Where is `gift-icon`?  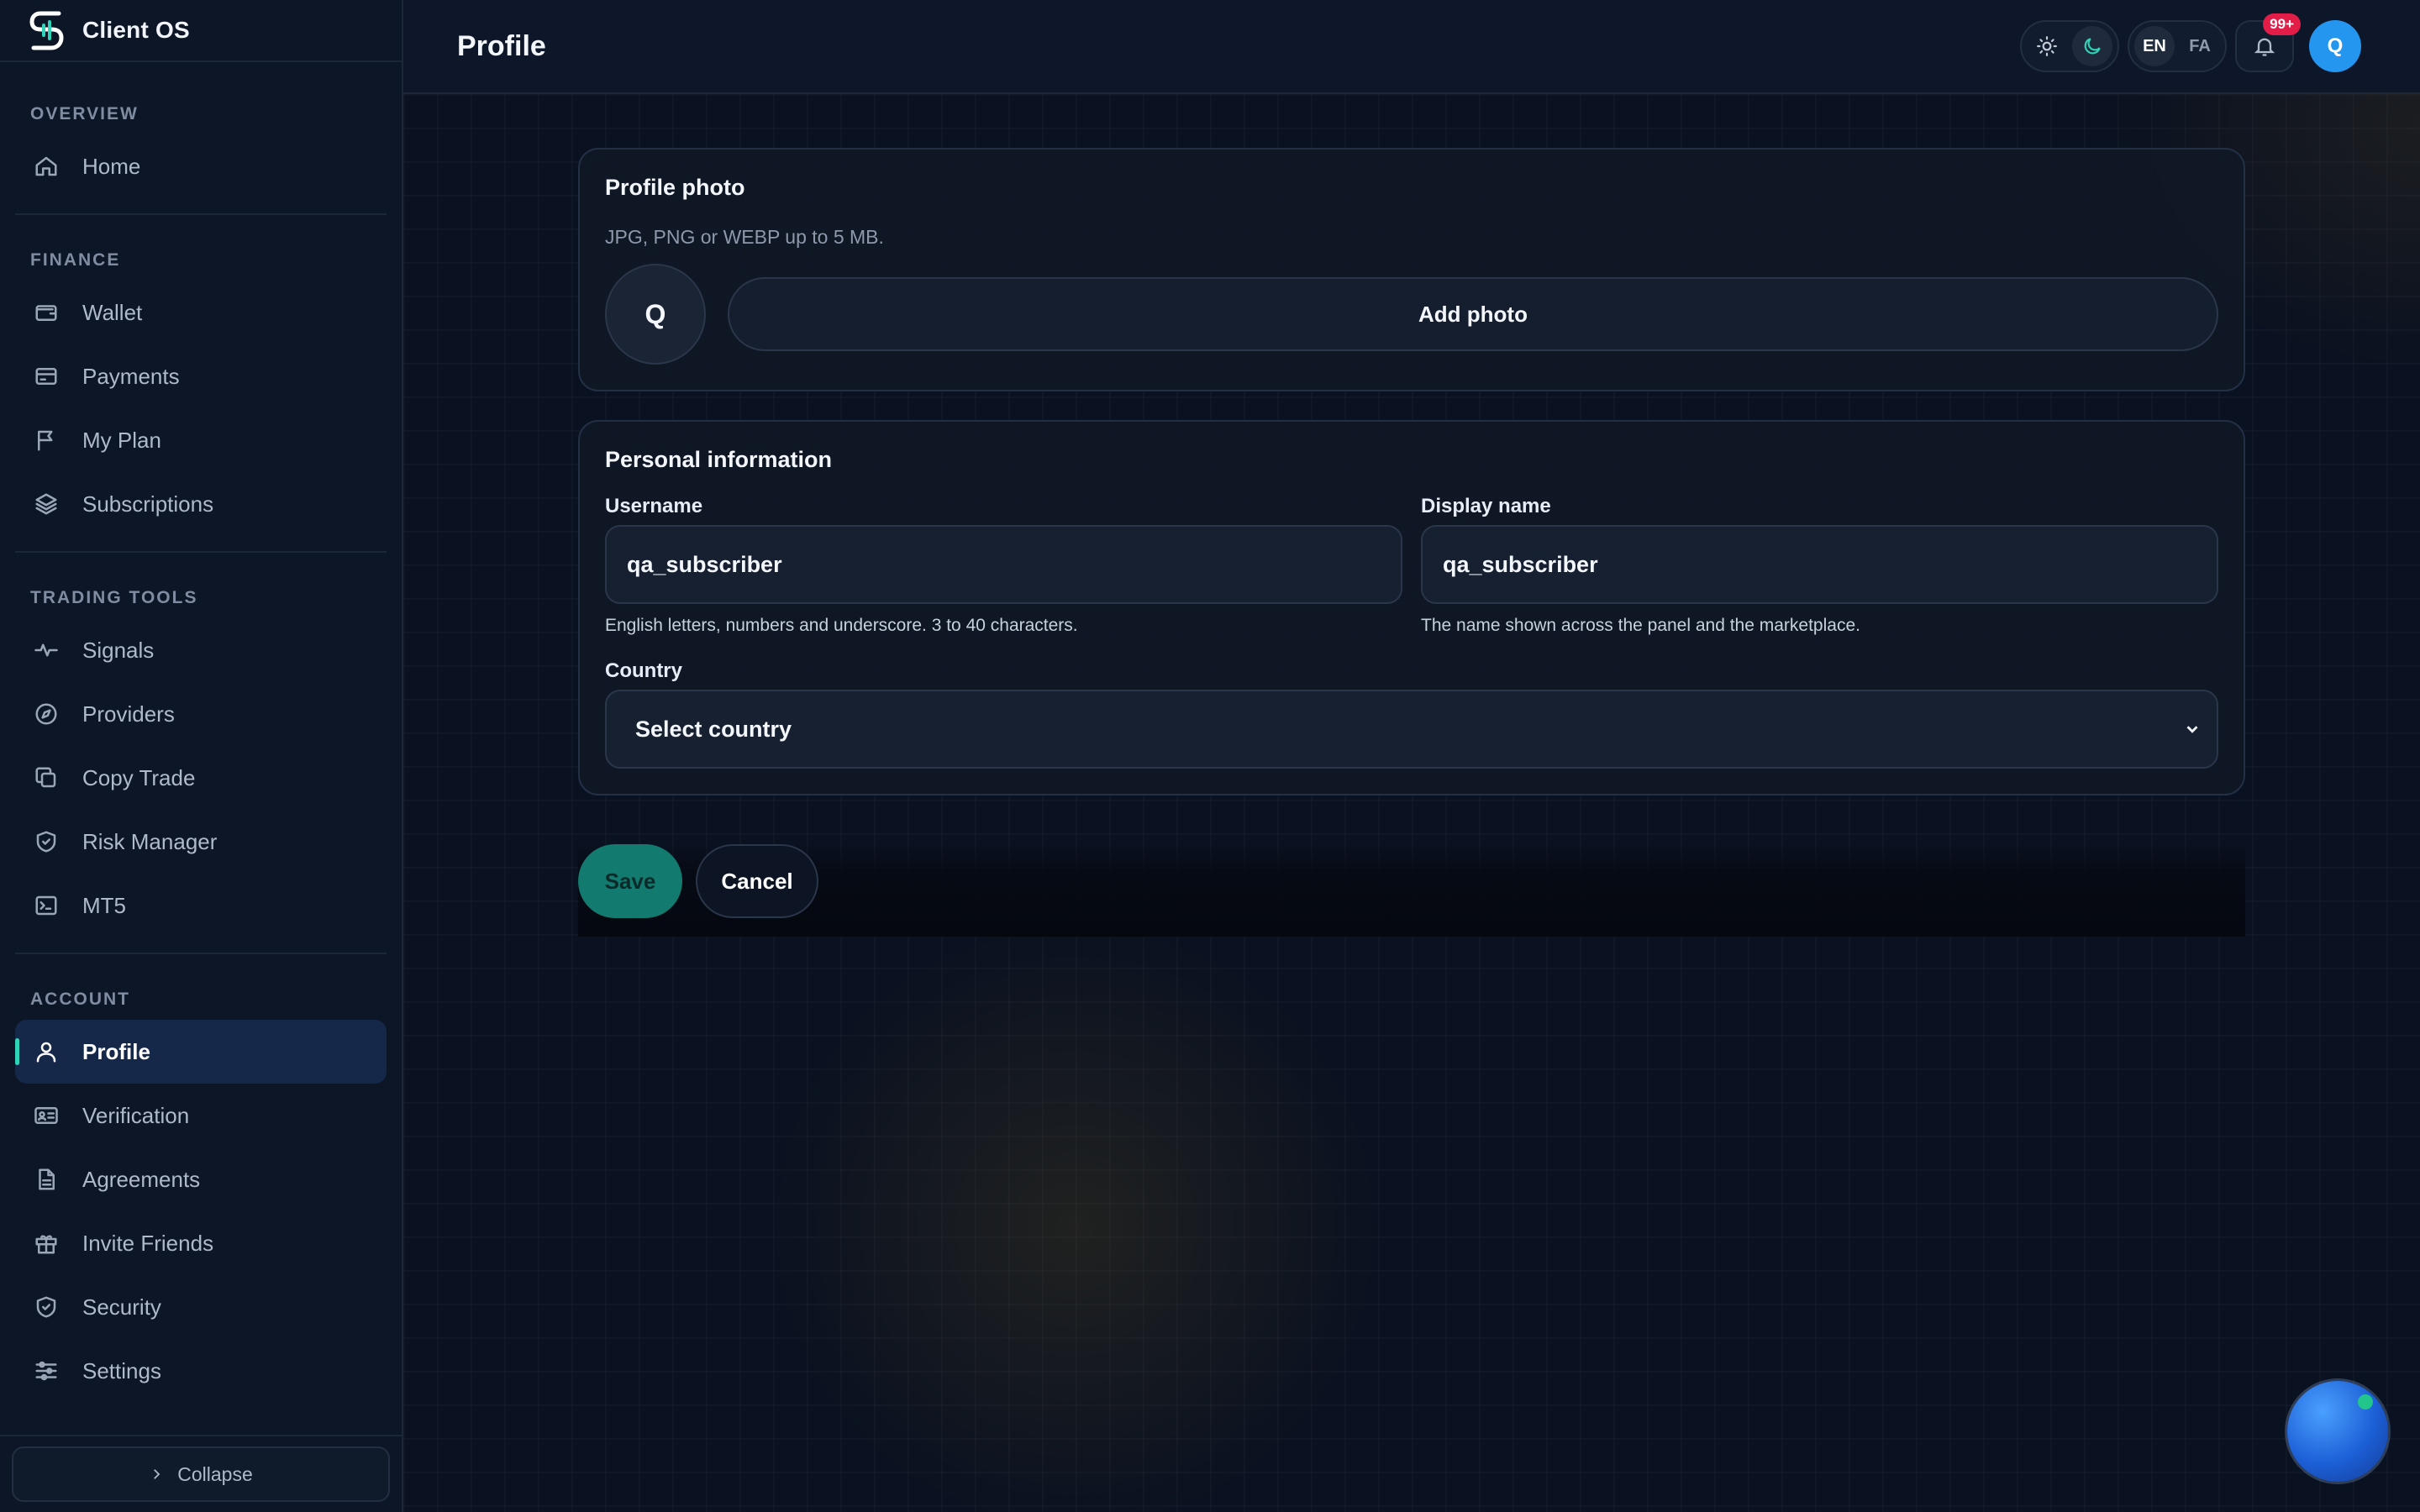 gift-icon is located at coordinates (46, 1243).